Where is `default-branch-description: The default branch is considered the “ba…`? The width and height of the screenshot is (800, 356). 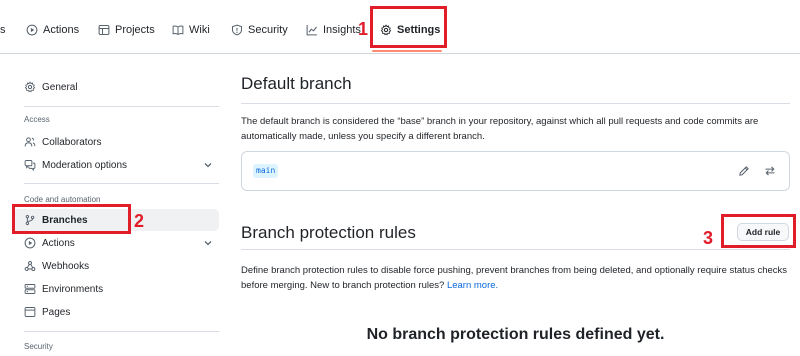
default-branch-description: The default branch is considered the “ba… is located at coordinates (500, 129).